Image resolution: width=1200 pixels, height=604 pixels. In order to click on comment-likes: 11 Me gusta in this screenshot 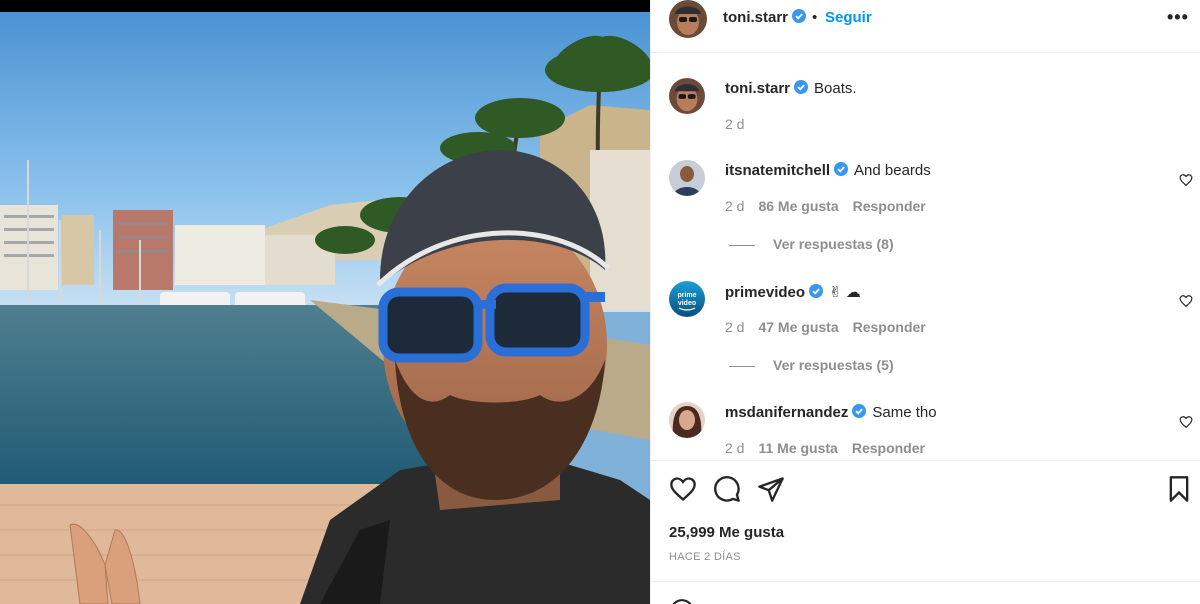, I will do `click(797, 448)`.